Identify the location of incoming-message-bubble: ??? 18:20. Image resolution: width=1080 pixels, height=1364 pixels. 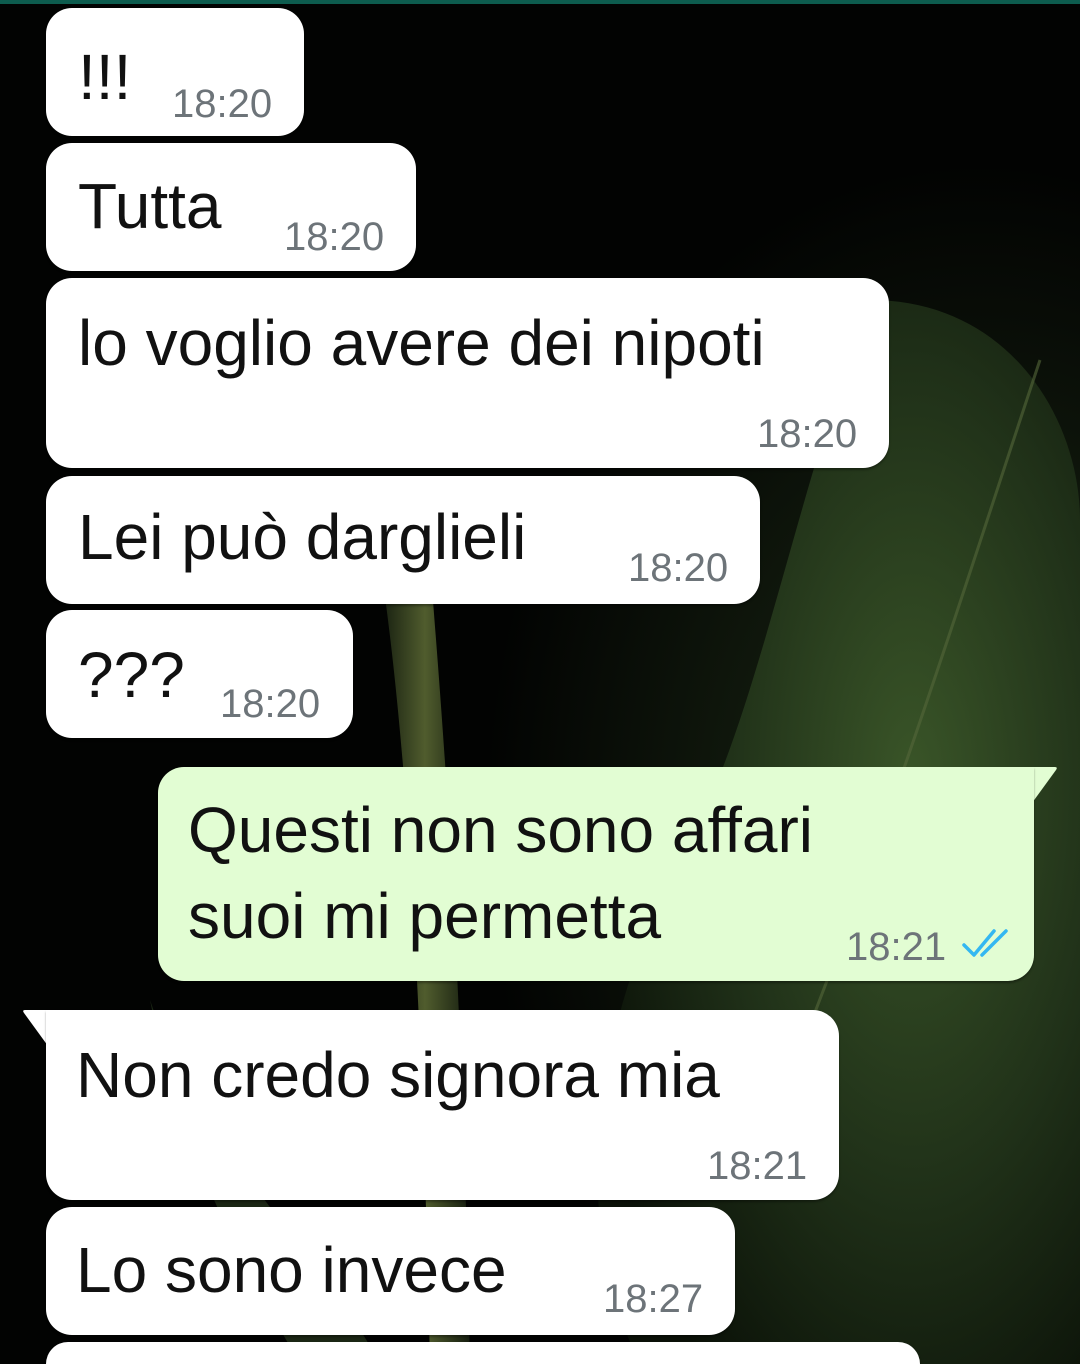
(199, 674).